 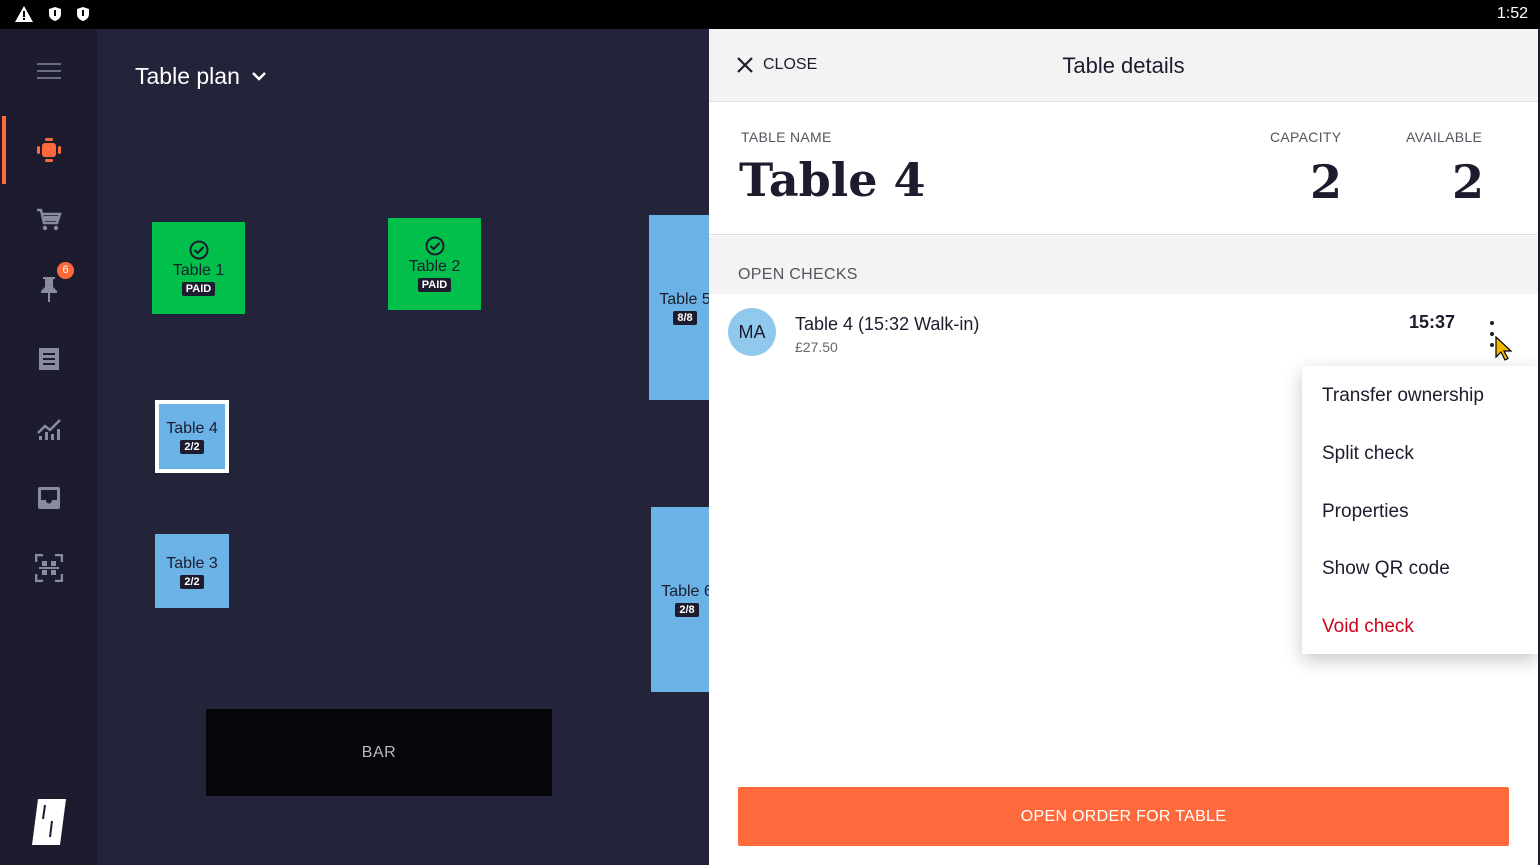 I want to click on table-4: Table 4 2/2, so click(x=192, y=436).